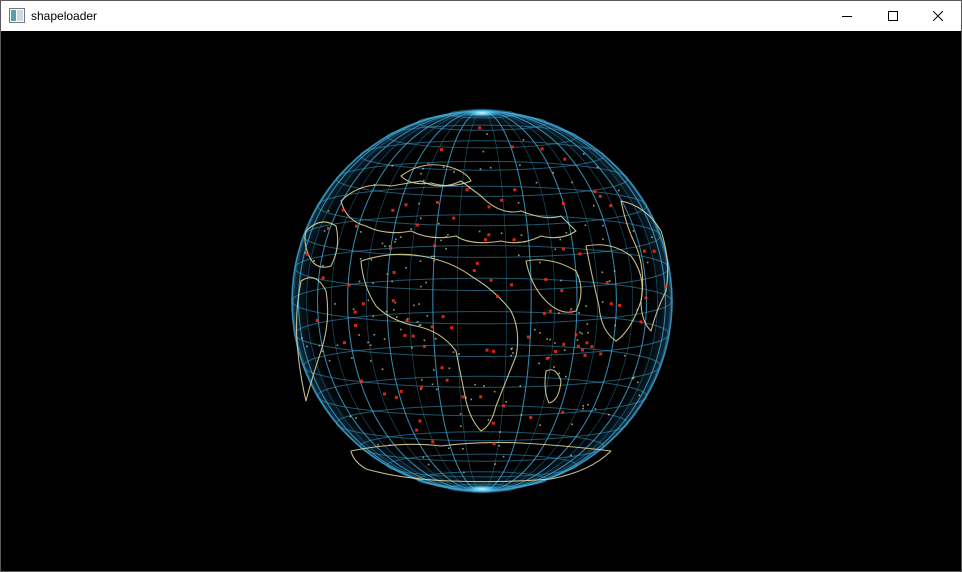 Image resolution: width=962 pixels, height=572 pixels. I want to click on minimize-button, so click(847, 16).